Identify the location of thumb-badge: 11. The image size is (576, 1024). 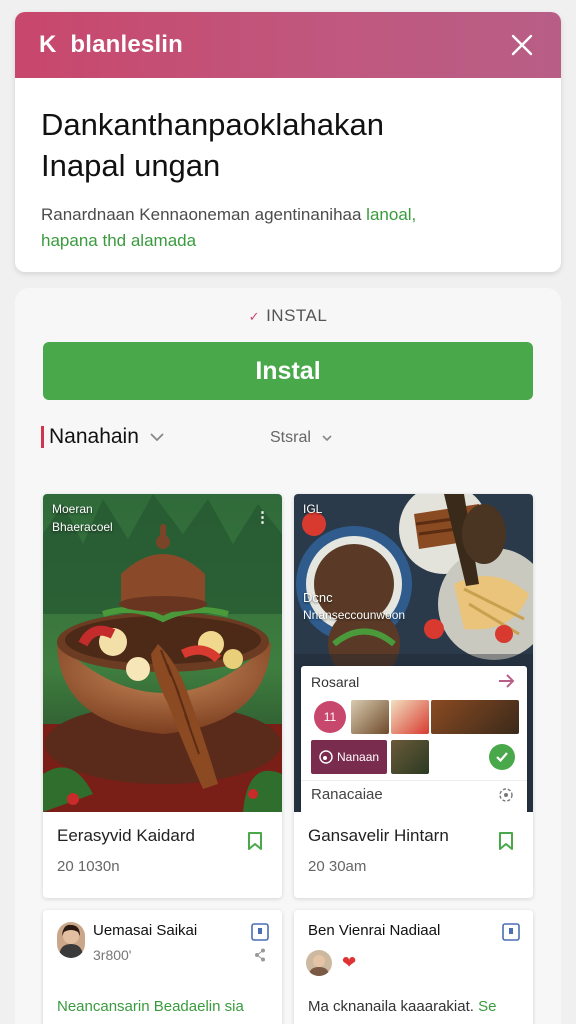
(330, 717).